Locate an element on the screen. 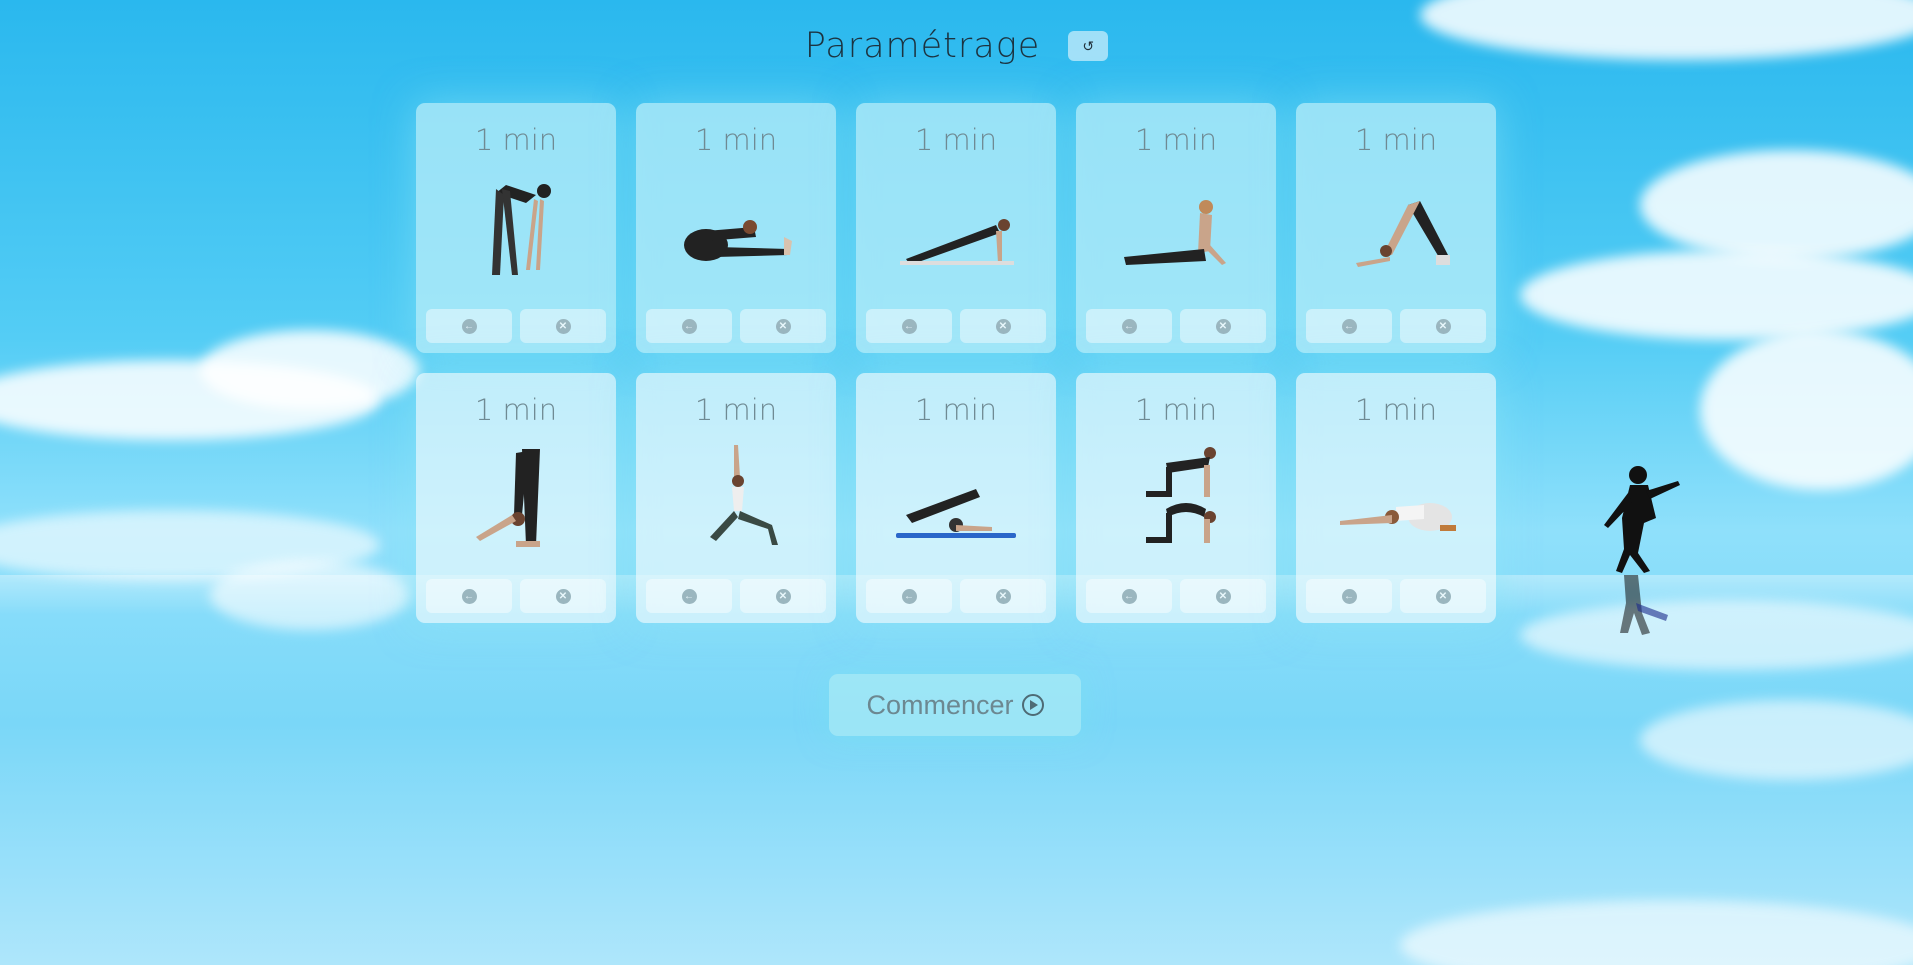 This screenshot has height=965, width=1913. page-header: Paramétrage ↺ is located at coordinates (956, 46).